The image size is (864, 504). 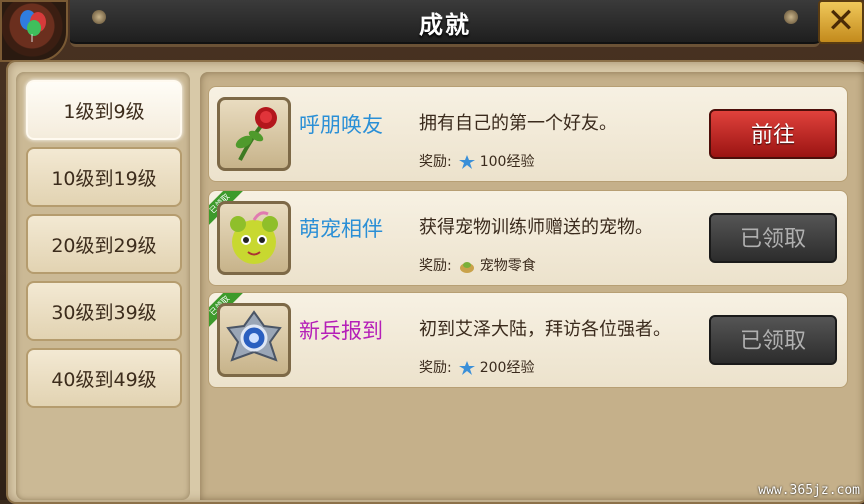 I want to click on window-title: 成就, so click(x=445, y=25).